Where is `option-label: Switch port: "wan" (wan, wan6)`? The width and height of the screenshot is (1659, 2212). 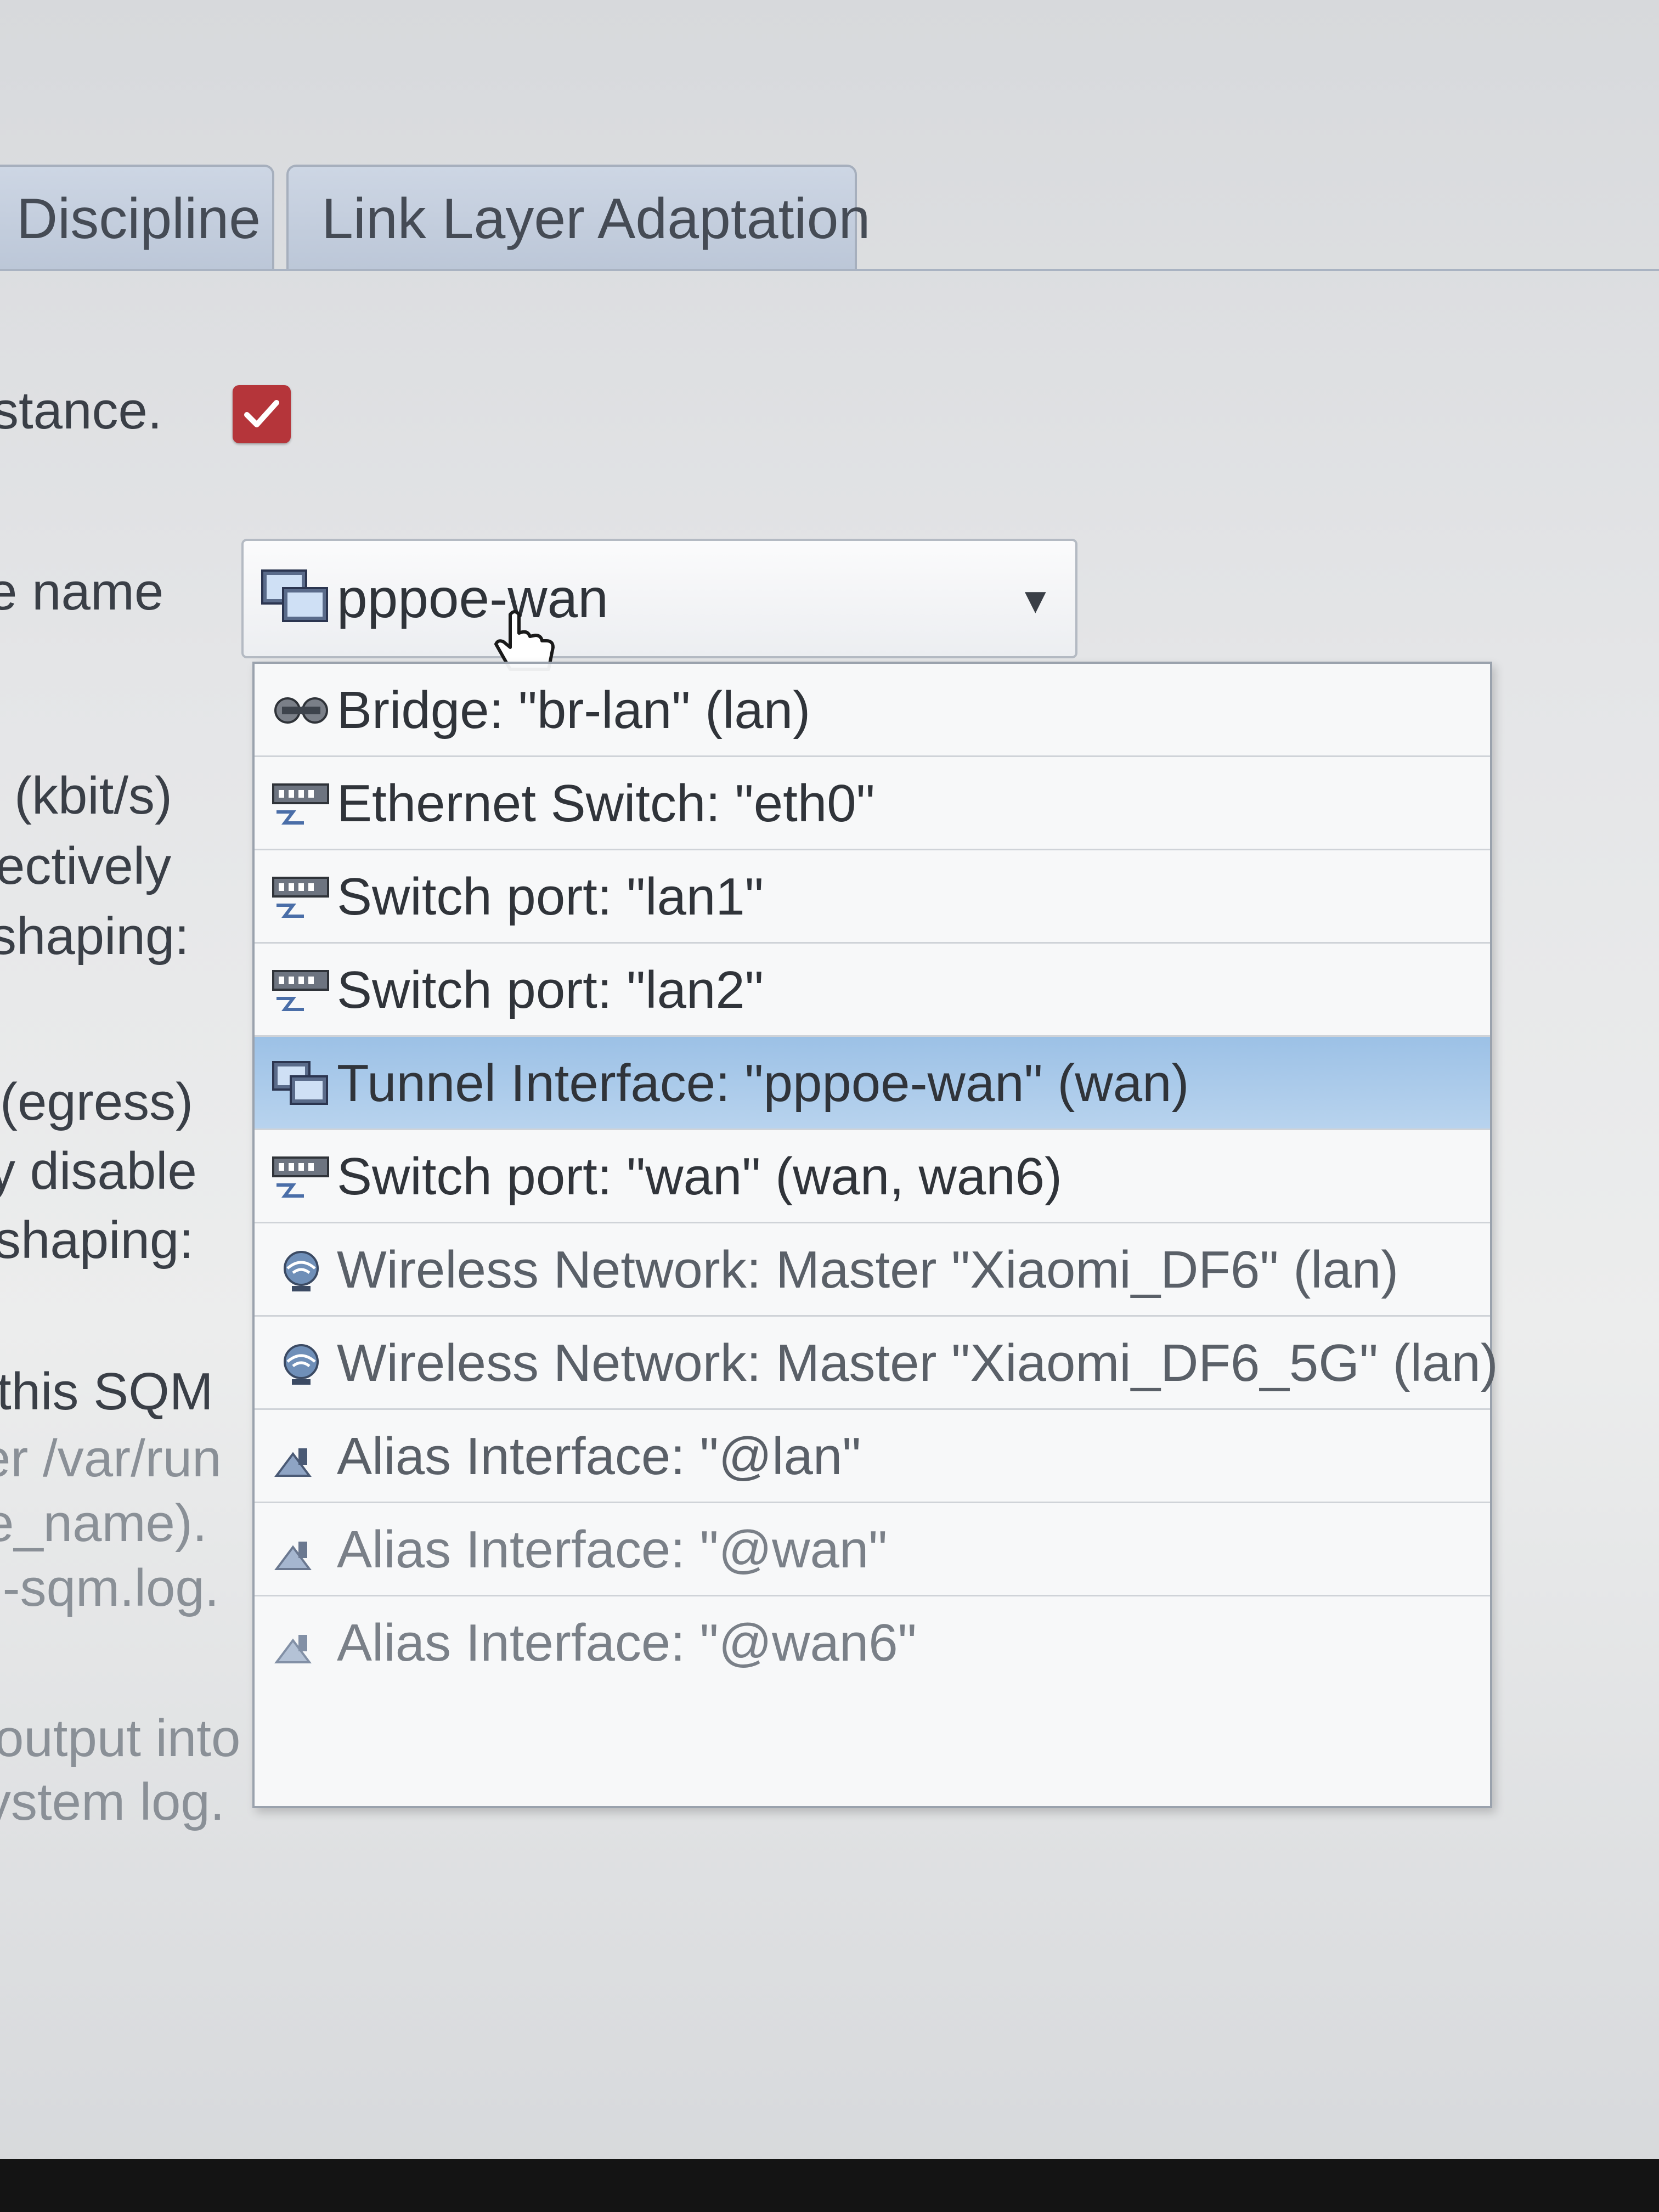
option-label: Switch port: "wan" (wan, wan6) is located at coordinates (700, 1176).